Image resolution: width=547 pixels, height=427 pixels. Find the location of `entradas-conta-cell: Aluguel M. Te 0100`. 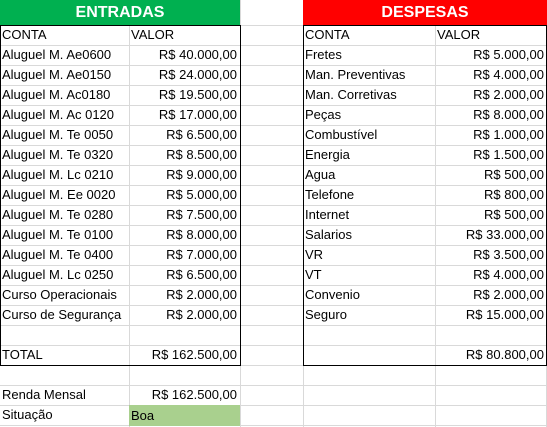

entradas-conta-cell: Aluguel M. Te 0100 is located at coordinates (64, 235).